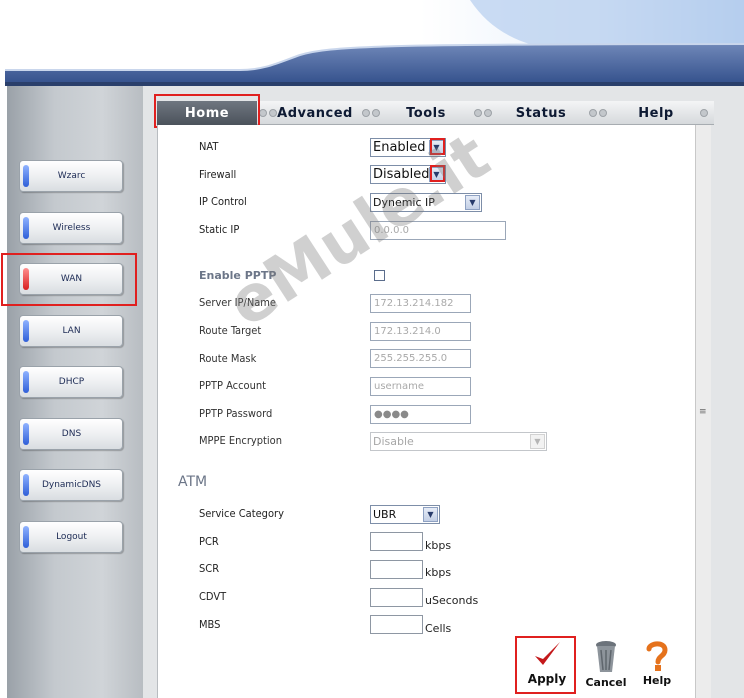 The image size is (744, 698). I want to click on mppe-value: Disable, so click(393, 441).